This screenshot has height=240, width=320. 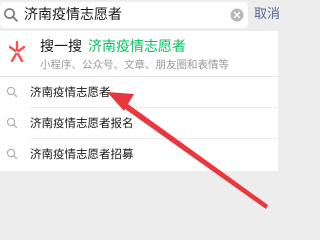 I want to click on suggestion-label: 济南疫情志愿者, so click(x=70, y=92).